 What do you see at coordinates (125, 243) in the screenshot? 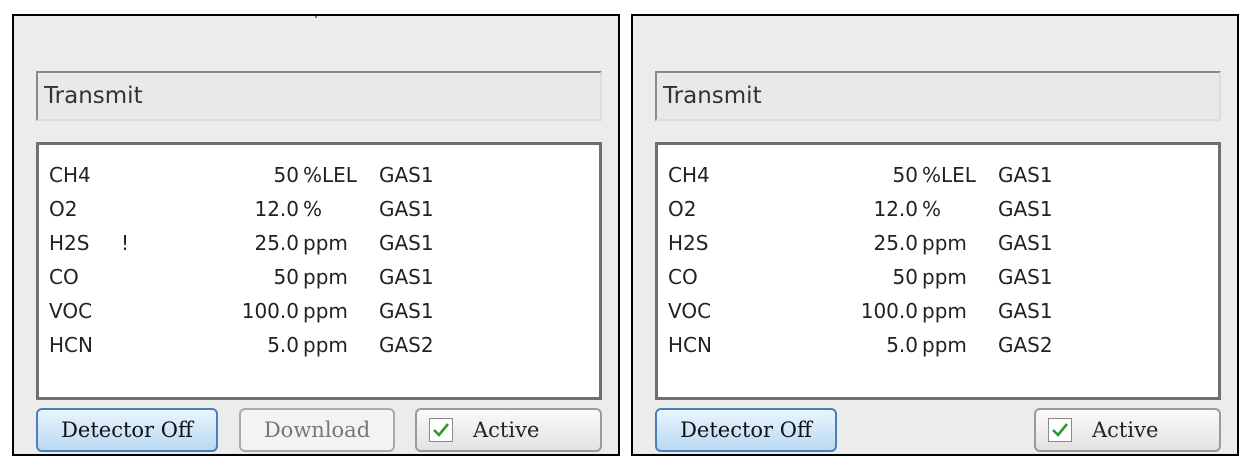
I see `alarm-flag: !` at bounding box center [125, 243].